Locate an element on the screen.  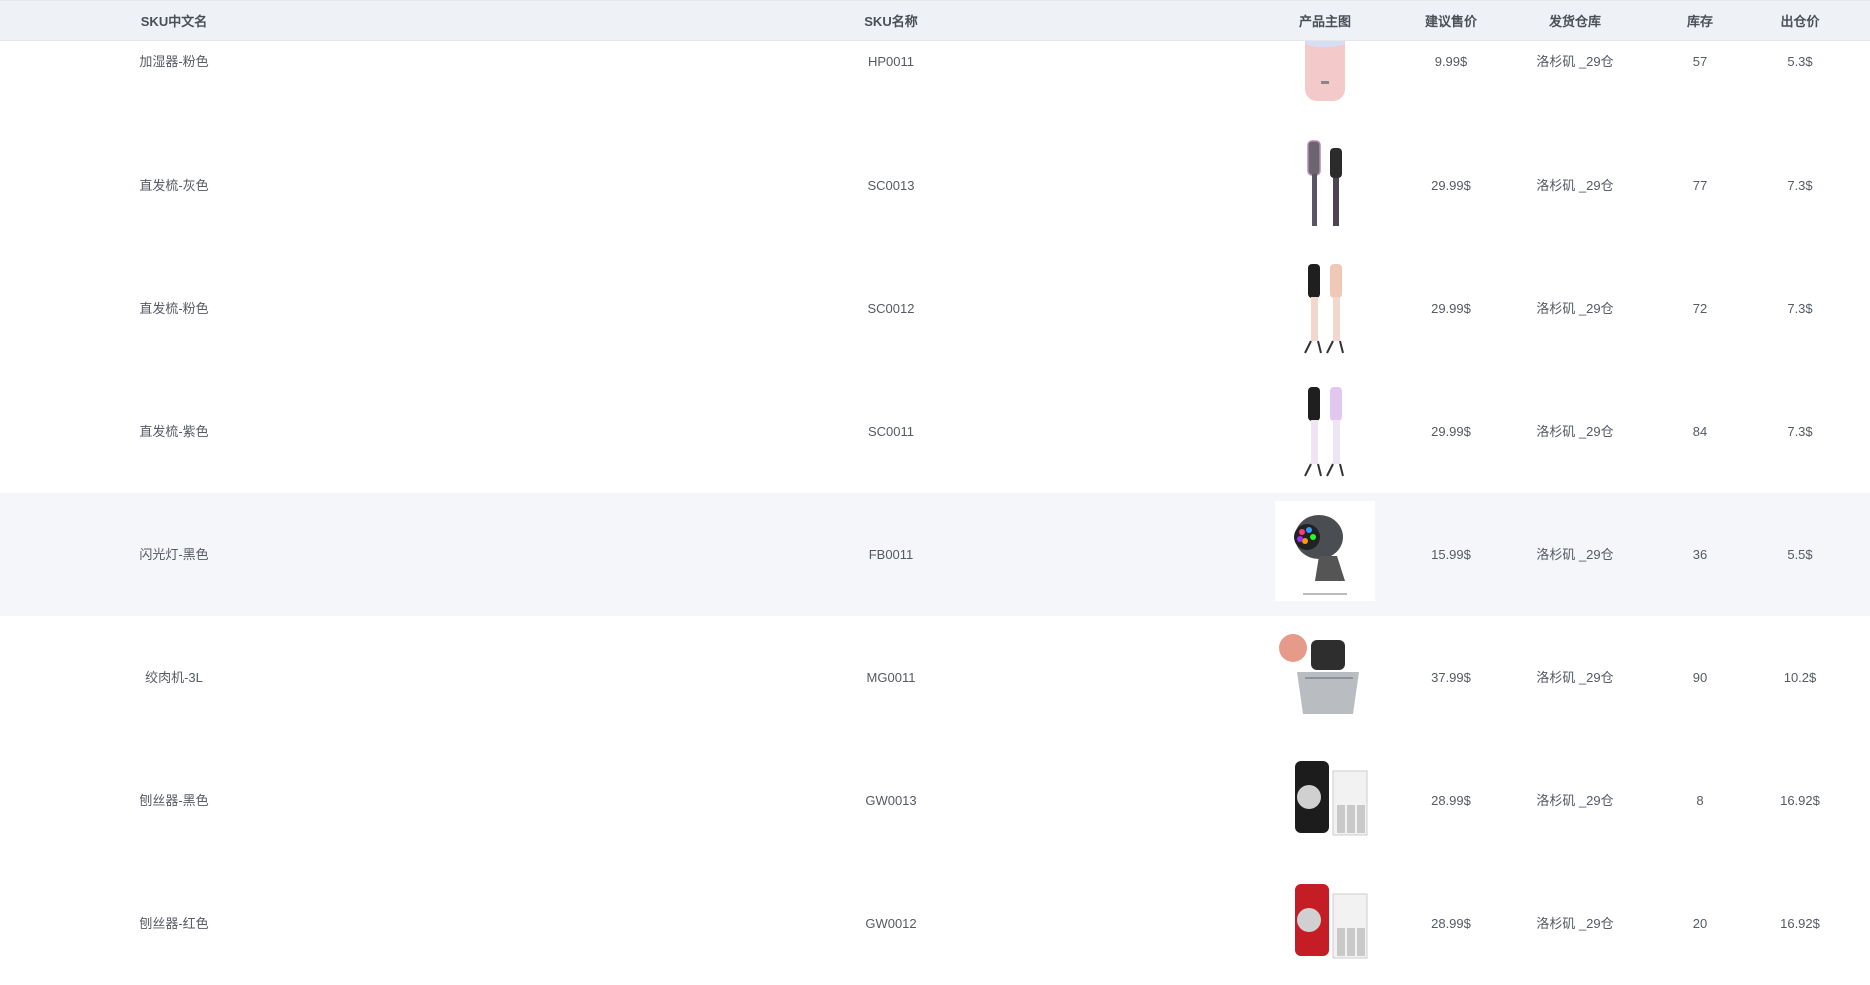
table-row: 刨丝器-红色 GW0012 28.99$ 洛杉矶 _29仓 20 16.92$ is located at coordinates (935, 923).